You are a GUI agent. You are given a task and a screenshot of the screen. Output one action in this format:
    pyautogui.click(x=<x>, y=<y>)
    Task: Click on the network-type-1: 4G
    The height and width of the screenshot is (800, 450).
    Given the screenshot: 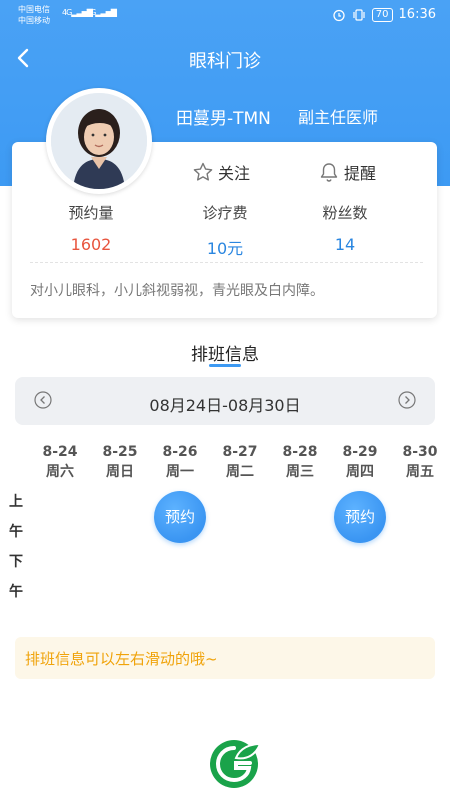 What is the action you would take?
    pyautogui.click(x=67, y=12)
    